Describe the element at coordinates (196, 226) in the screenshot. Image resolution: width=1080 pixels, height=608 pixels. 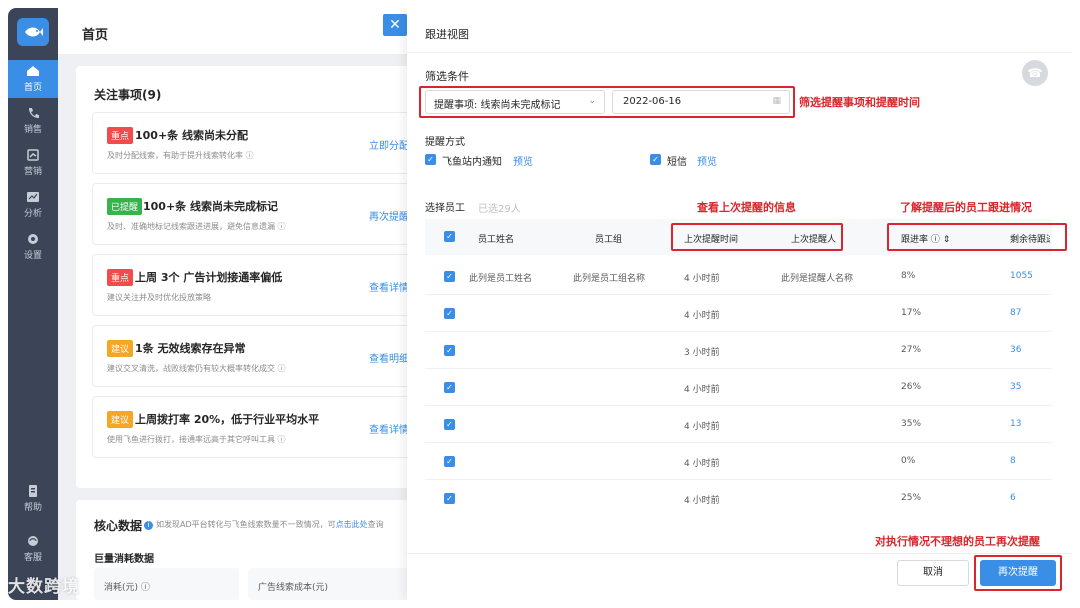
I see `todo-description: 及时、准确地标记线索跟进进展，避免信息遗漏 ⓘ` at that location.